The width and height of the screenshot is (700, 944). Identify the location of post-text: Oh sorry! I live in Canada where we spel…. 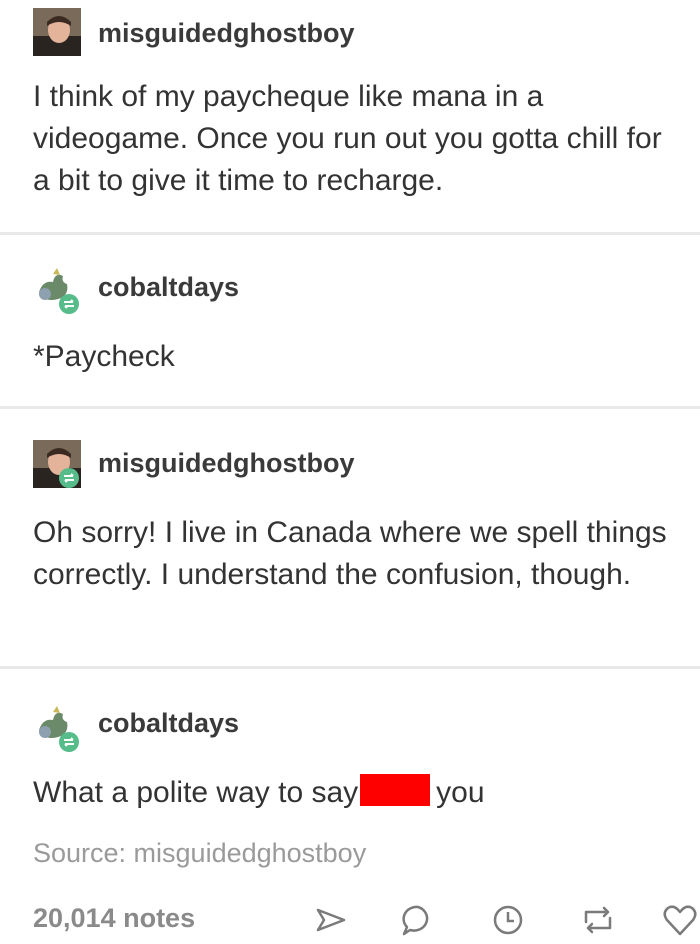
(350, 553).